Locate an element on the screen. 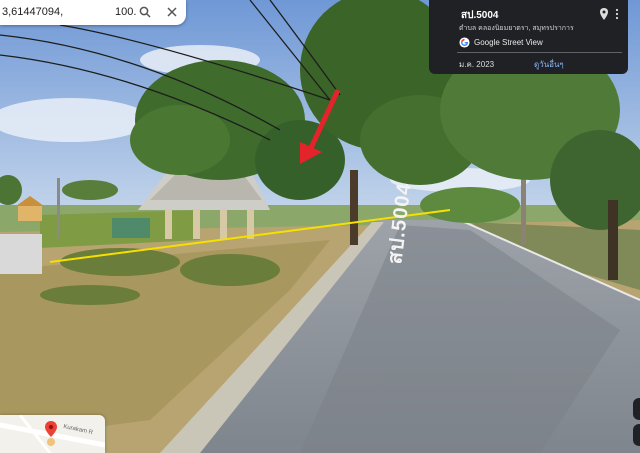 This screenshot has height=453, width=640. search-icon is located at coordinates (145, 12).